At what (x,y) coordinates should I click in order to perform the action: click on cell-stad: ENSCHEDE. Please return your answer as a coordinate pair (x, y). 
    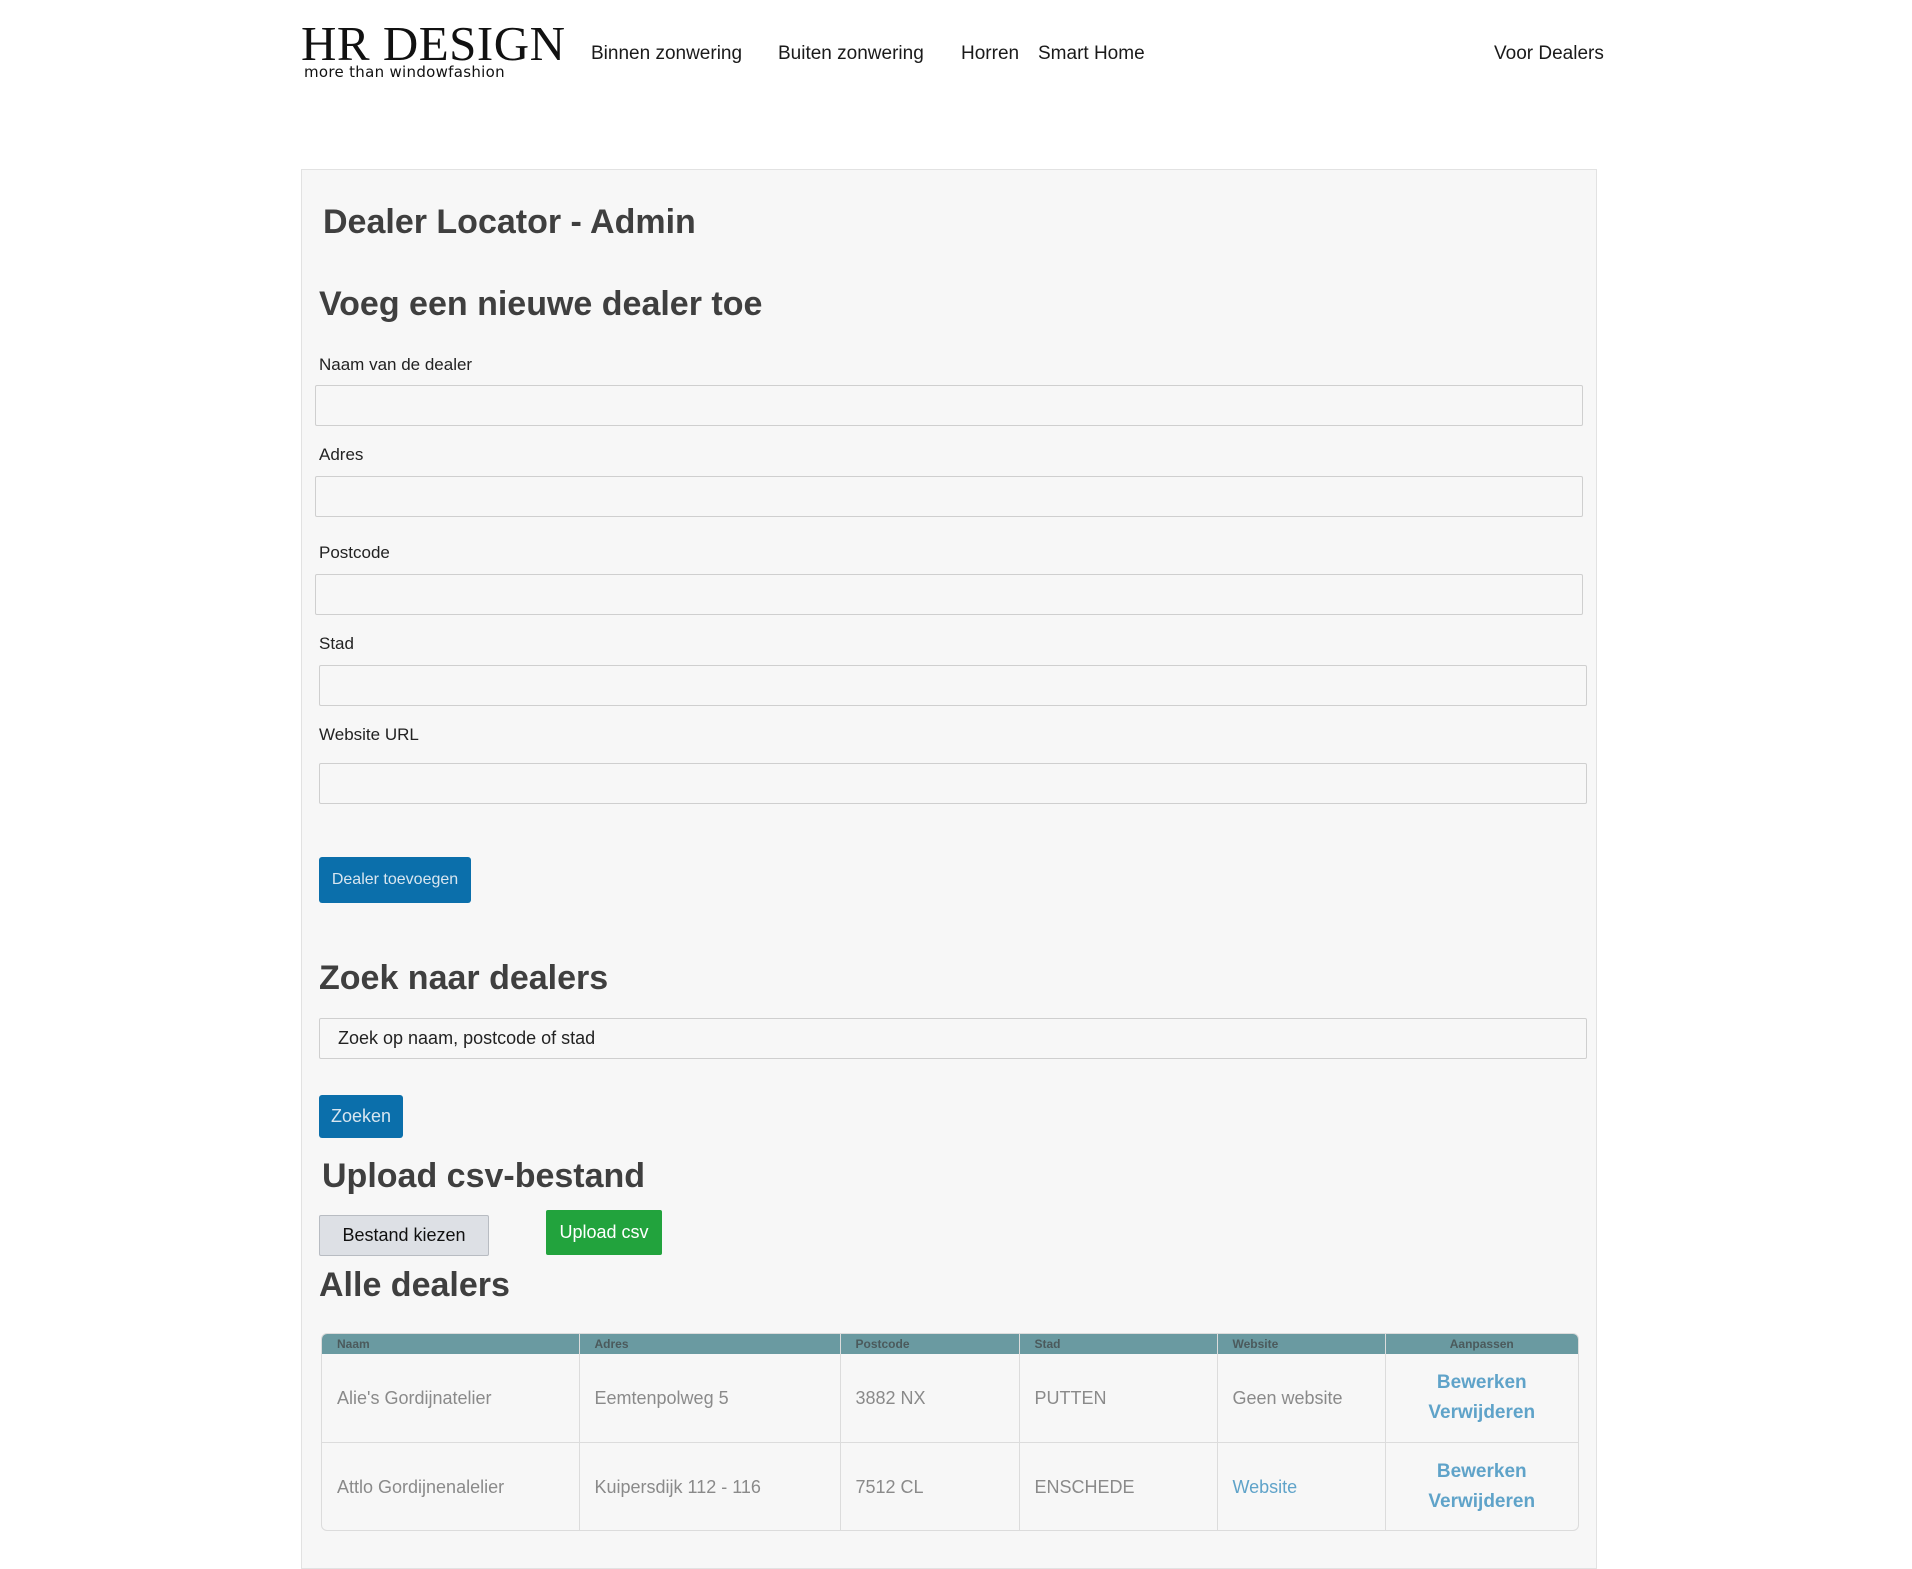
    Looking at the image, I should click on (1118, 1486).